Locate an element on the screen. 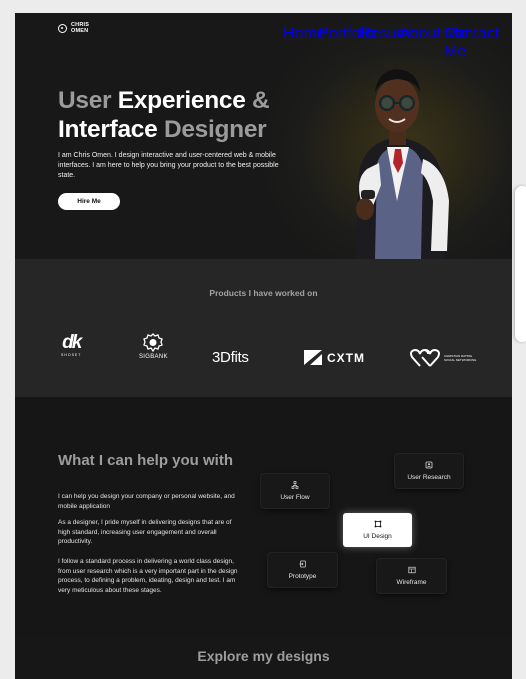 This screenshot has height=679, width=526. brand-dk-name: dk is located at coordinates (72, 342).